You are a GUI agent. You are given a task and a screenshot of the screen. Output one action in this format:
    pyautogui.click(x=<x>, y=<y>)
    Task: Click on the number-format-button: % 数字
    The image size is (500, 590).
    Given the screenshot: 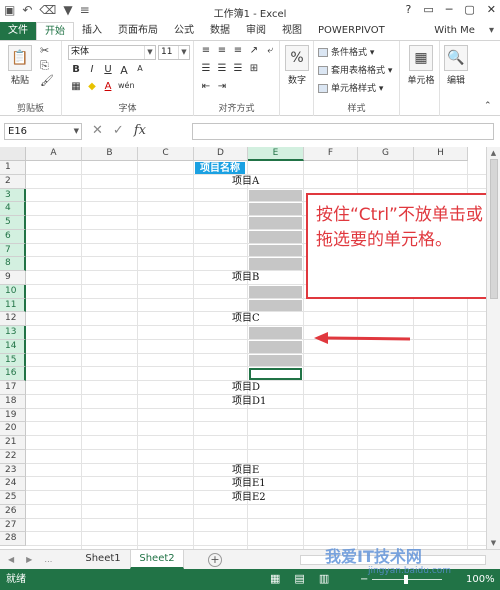 What is the action you would take?
    pyautogui.click(x=297, y=65)
    